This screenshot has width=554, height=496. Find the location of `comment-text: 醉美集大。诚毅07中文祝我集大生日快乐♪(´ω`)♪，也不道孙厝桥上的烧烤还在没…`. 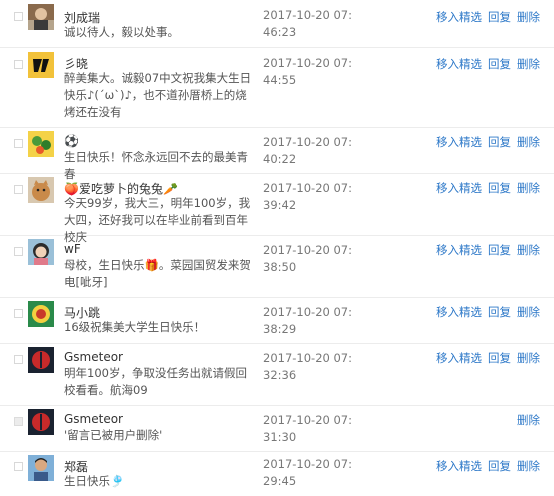

comment-text: 醉美集大。诚毅07中文祝我集大生日快乐♪(´ω`)♪，也不道孙厝桥上的烧烤还在没… is located at coordinates (158, 95).